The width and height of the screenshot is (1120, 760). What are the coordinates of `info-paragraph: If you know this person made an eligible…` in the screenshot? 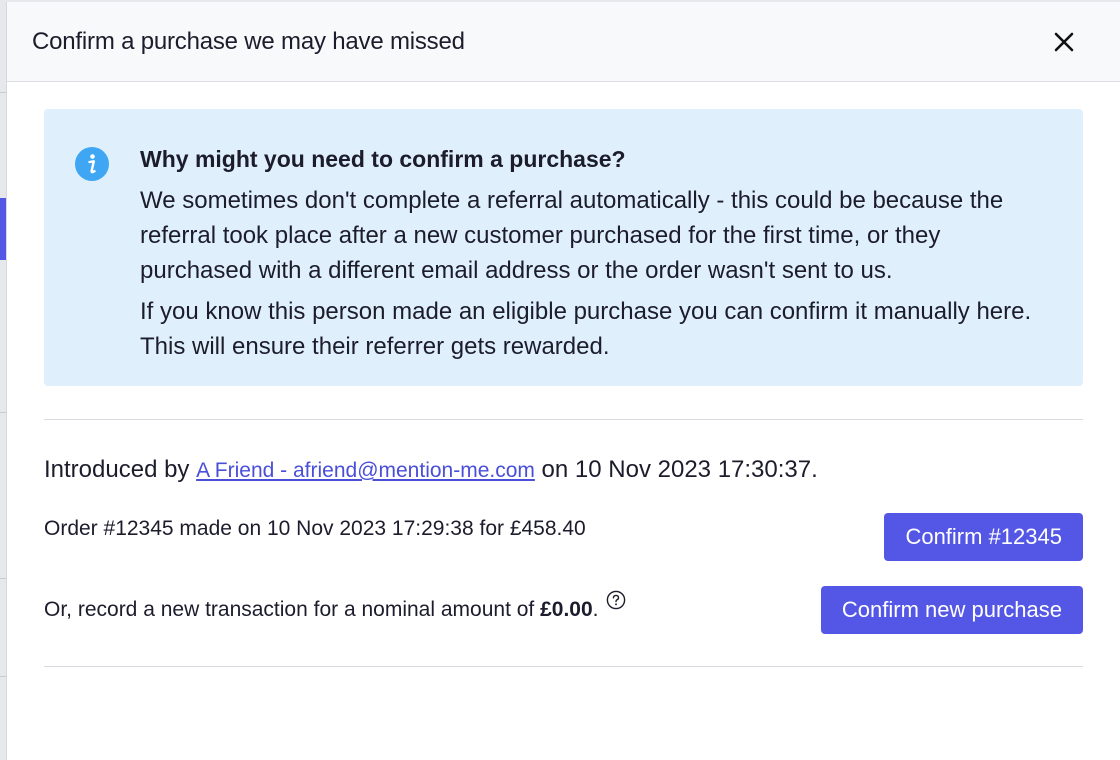 It's located at (586, 329).